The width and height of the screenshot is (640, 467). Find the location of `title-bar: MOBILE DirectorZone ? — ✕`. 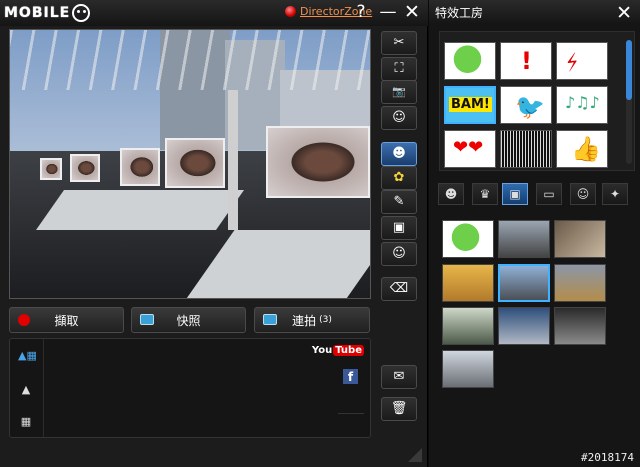

title-bar: MOBILE DirectorZone ? — ✕ is located at coordinates (214, 13).